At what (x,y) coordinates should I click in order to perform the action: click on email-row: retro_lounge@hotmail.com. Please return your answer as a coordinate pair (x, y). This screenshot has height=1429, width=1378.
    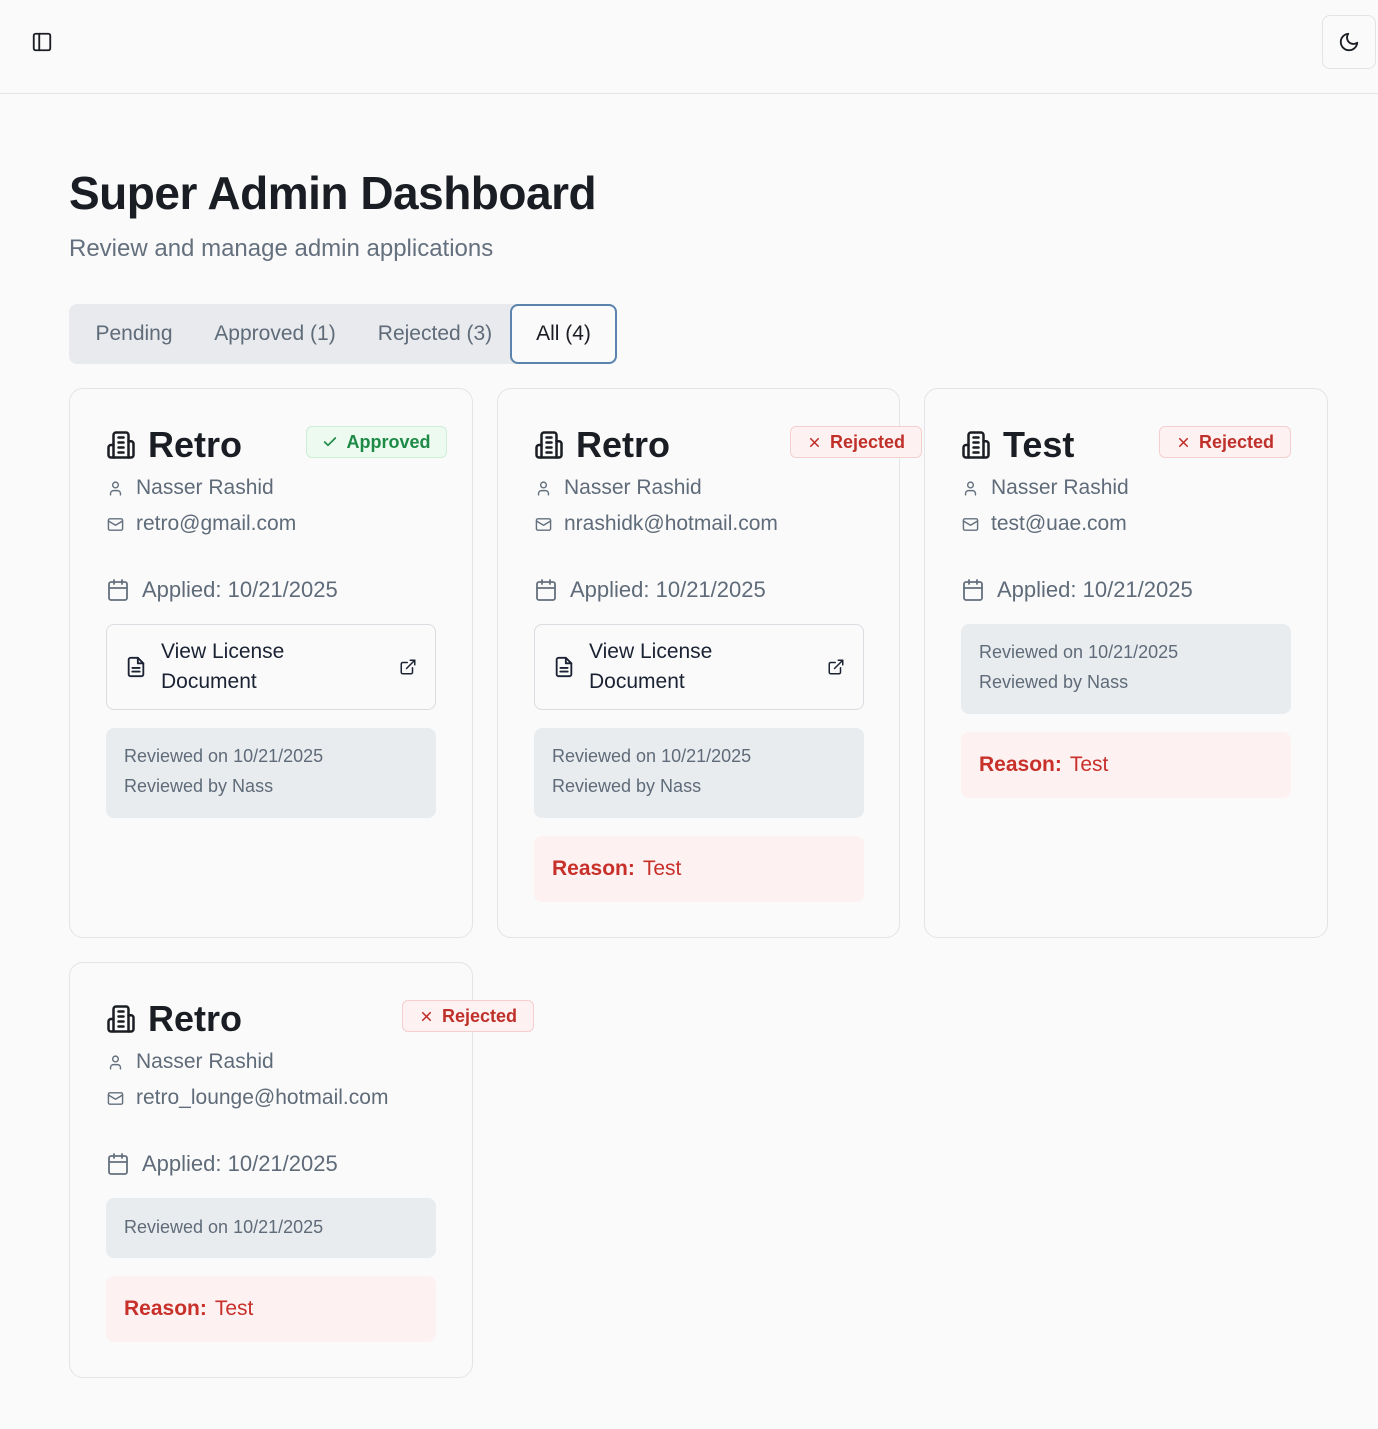
    Looking at the image, I should click on (247, 1098).